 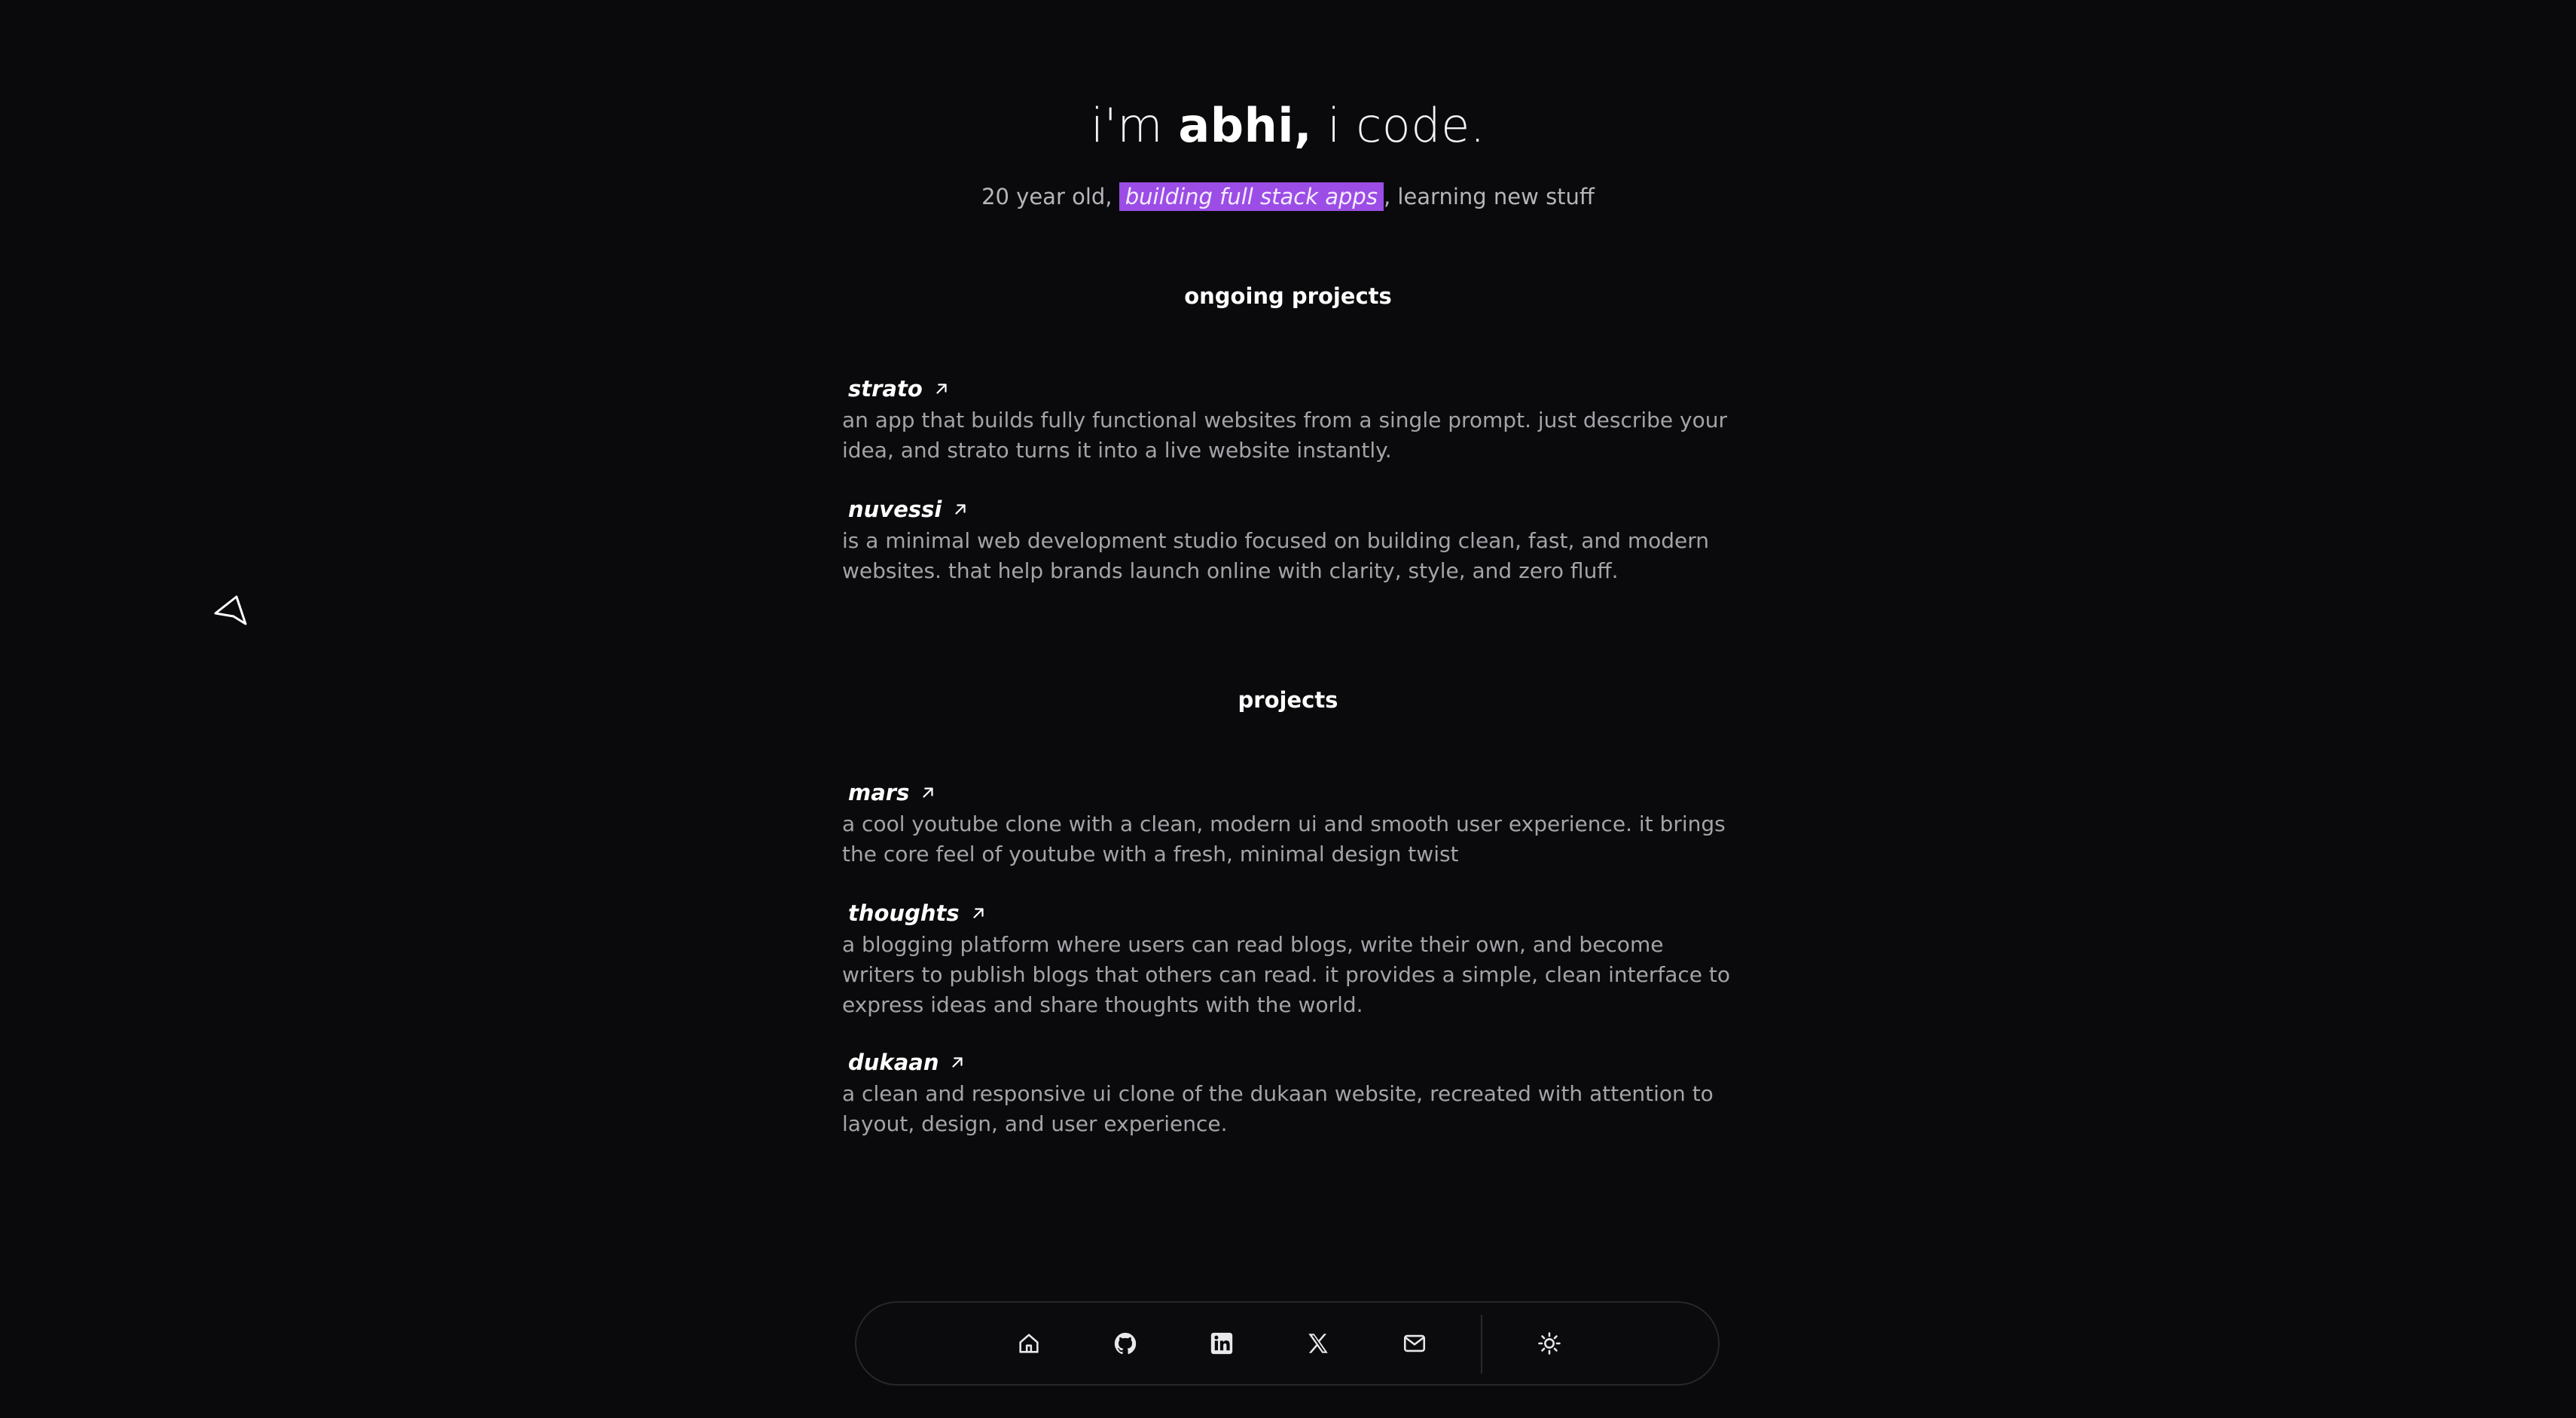 I want to click on project-name: strato, so click(x=885, y=389).